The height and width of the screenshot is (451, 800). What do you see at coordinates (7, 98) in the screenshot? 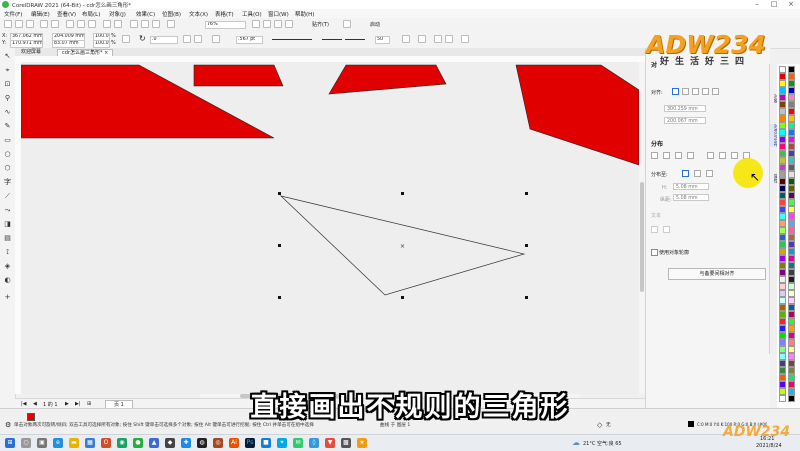
I see `zoom-tool-icon: ⚲` at bounding box center [7, 98].